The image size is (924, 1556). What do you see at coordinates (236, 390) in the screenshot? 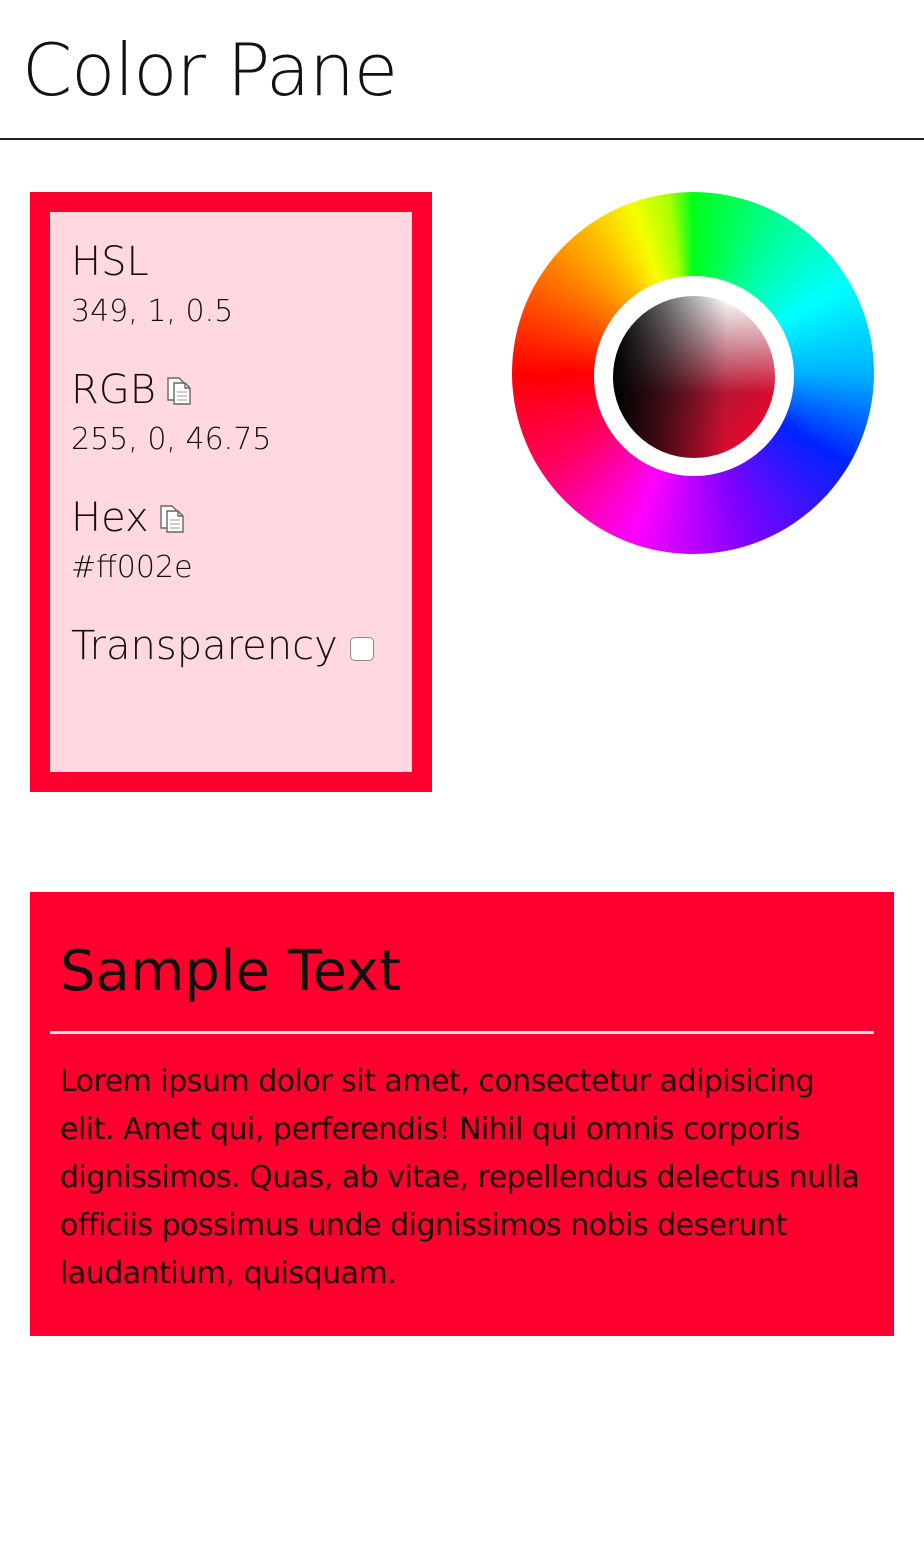
I see `rgb-label-row: RGB` at bounding box center [236, 390].